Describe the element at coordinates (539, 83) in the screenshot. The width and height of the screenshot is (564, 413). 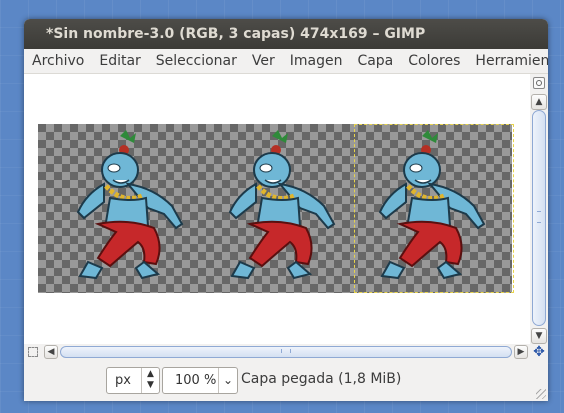
I see `zoom-to-window-icon` at that location.